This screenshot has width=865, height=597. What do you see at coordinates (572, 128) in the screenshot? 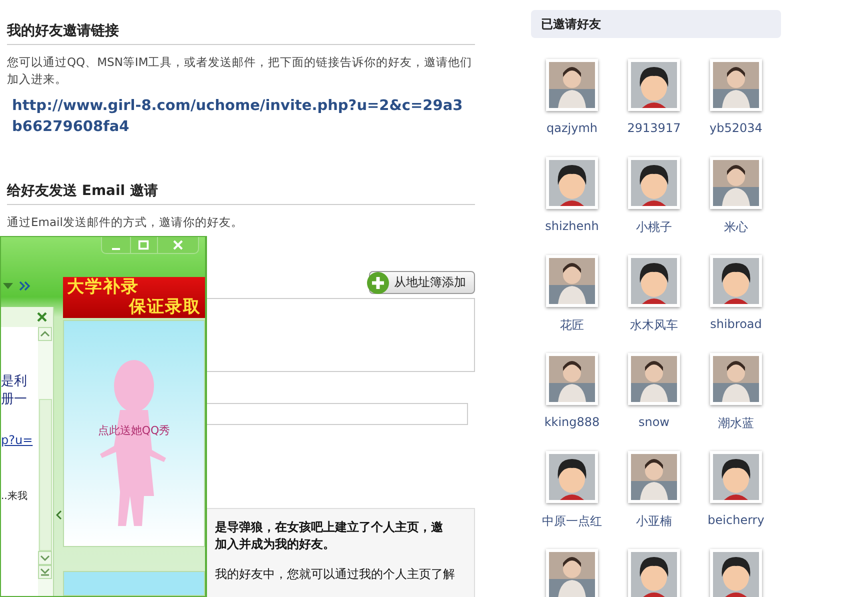
I see `friend-name: qazjymh` at bounding box center [572, 128].